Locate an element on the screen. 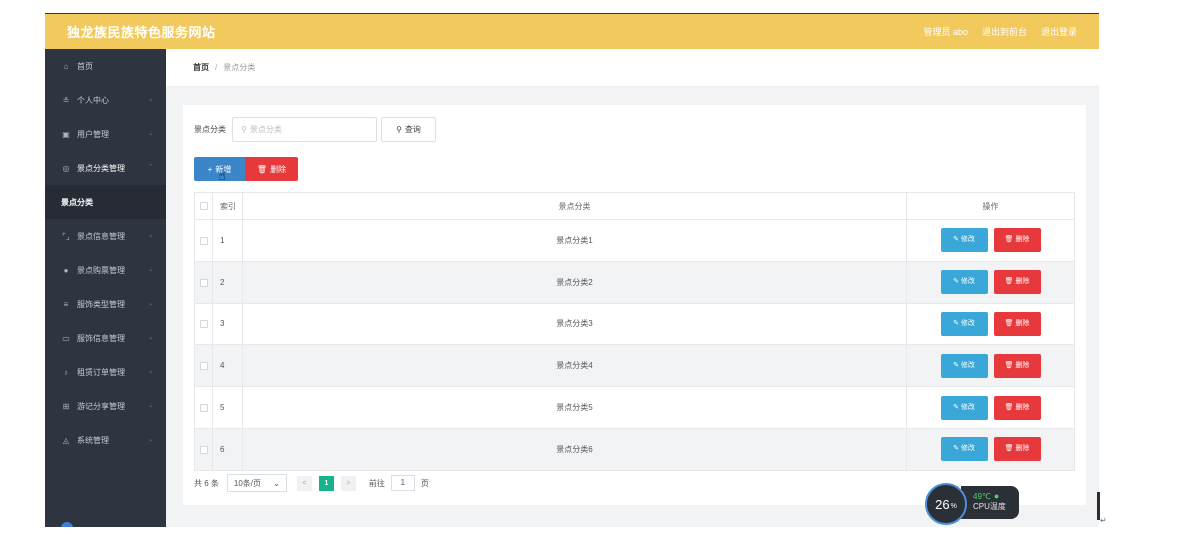  location-icon: ● is located at coordinates (66, 270).